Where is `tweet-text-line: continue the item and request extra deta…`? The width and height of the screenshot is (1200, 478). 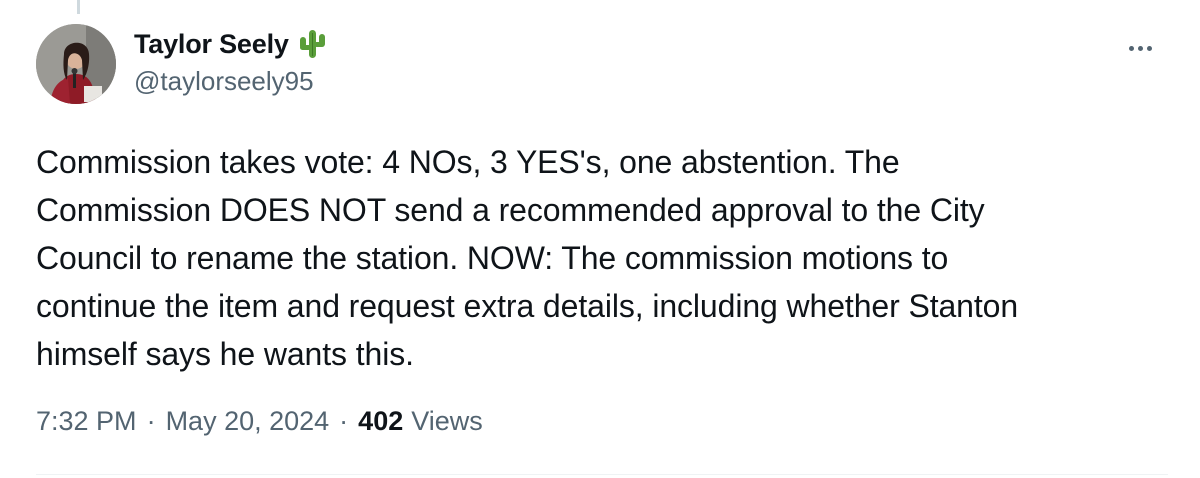 tweet-text-line: continue the item and request extra deta… is located at coordinates (527, 306).